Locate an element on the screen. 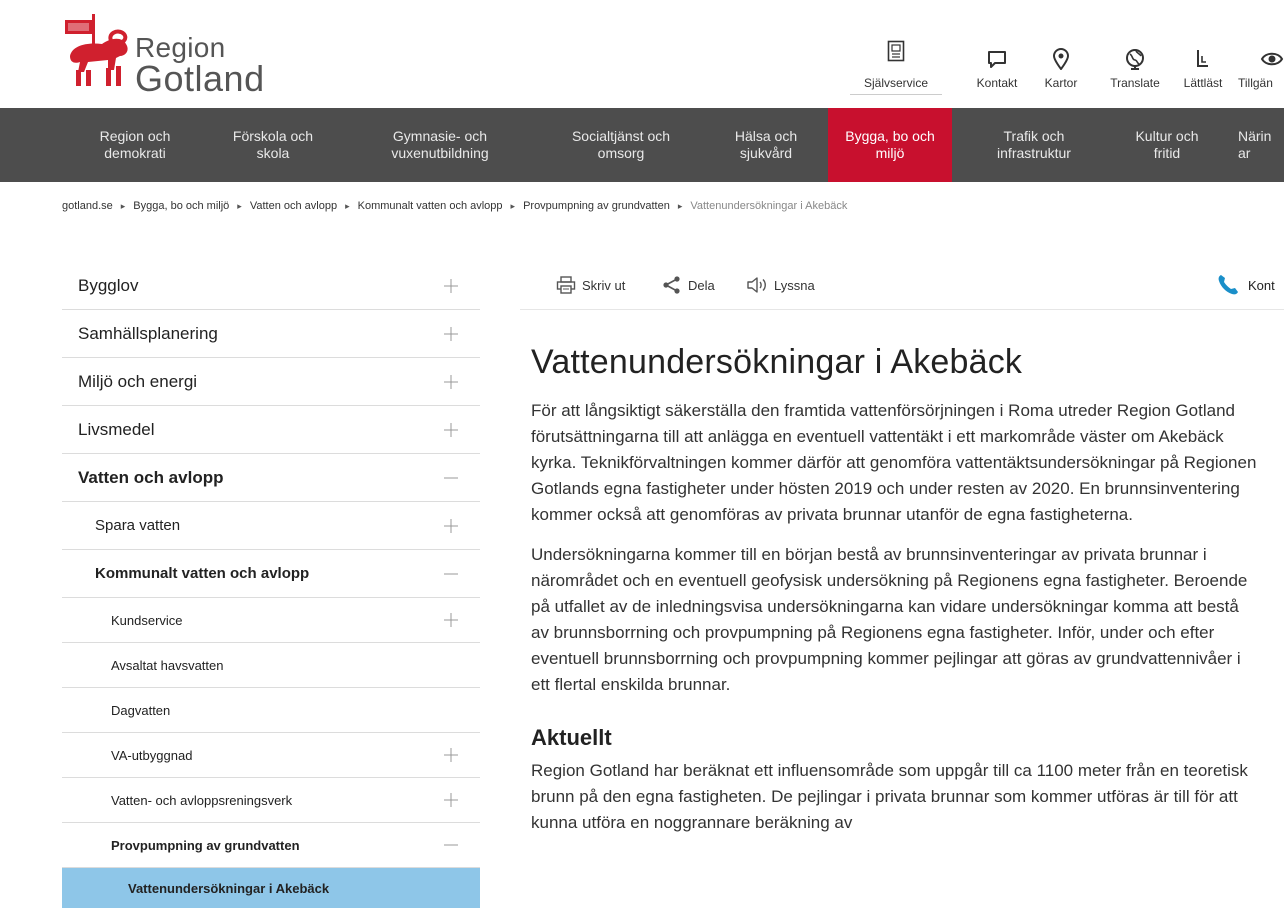  maps-link: Kartor is located at coordinates (1061, 71).